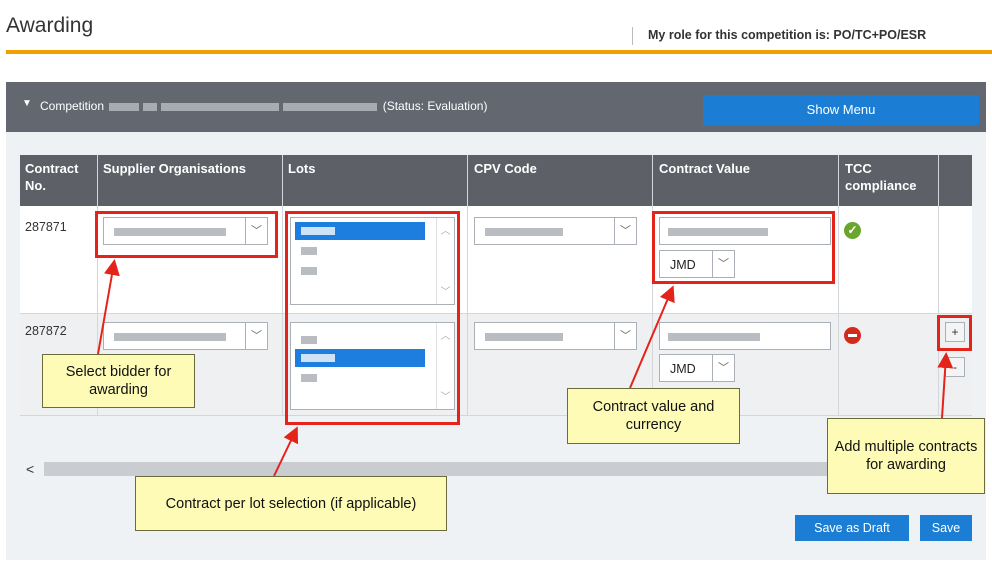 This screenshot has height=561, width=992. What do you see at coordinates (743, 247) in the screenshot?
I see `annotation-box-value` at bounding box center [743, 247].